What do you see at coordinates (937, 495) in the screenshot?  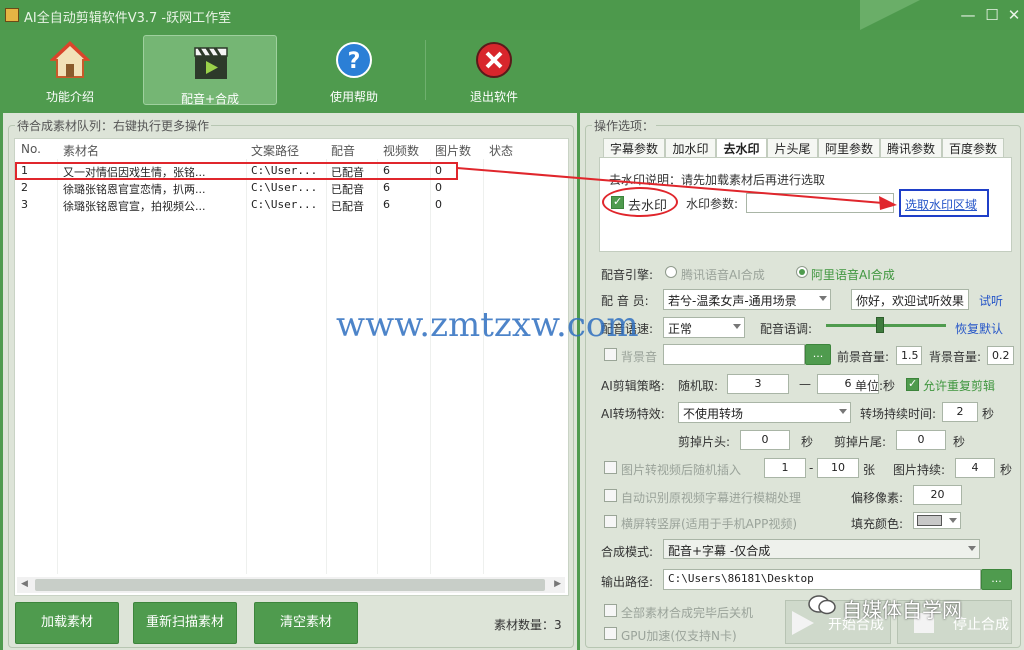 I see `offset-input: 20` at bounding box center [937, 495].